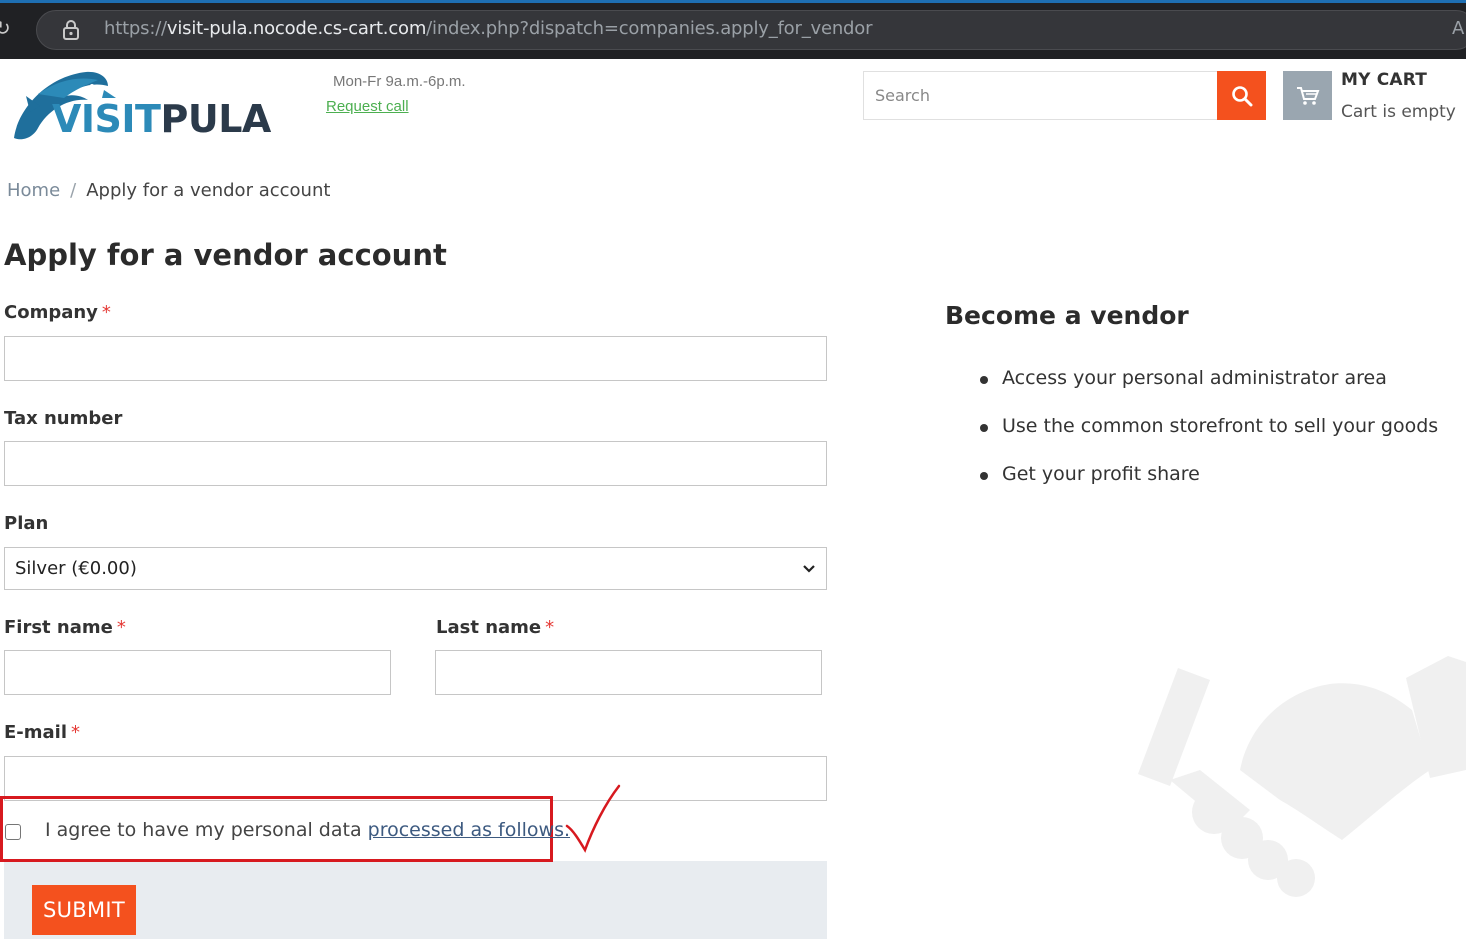  What do you see at coordinates (489, 627) in the screenshot?
I see `last-name-label-text: Last name` at bounding box center [489, 627].